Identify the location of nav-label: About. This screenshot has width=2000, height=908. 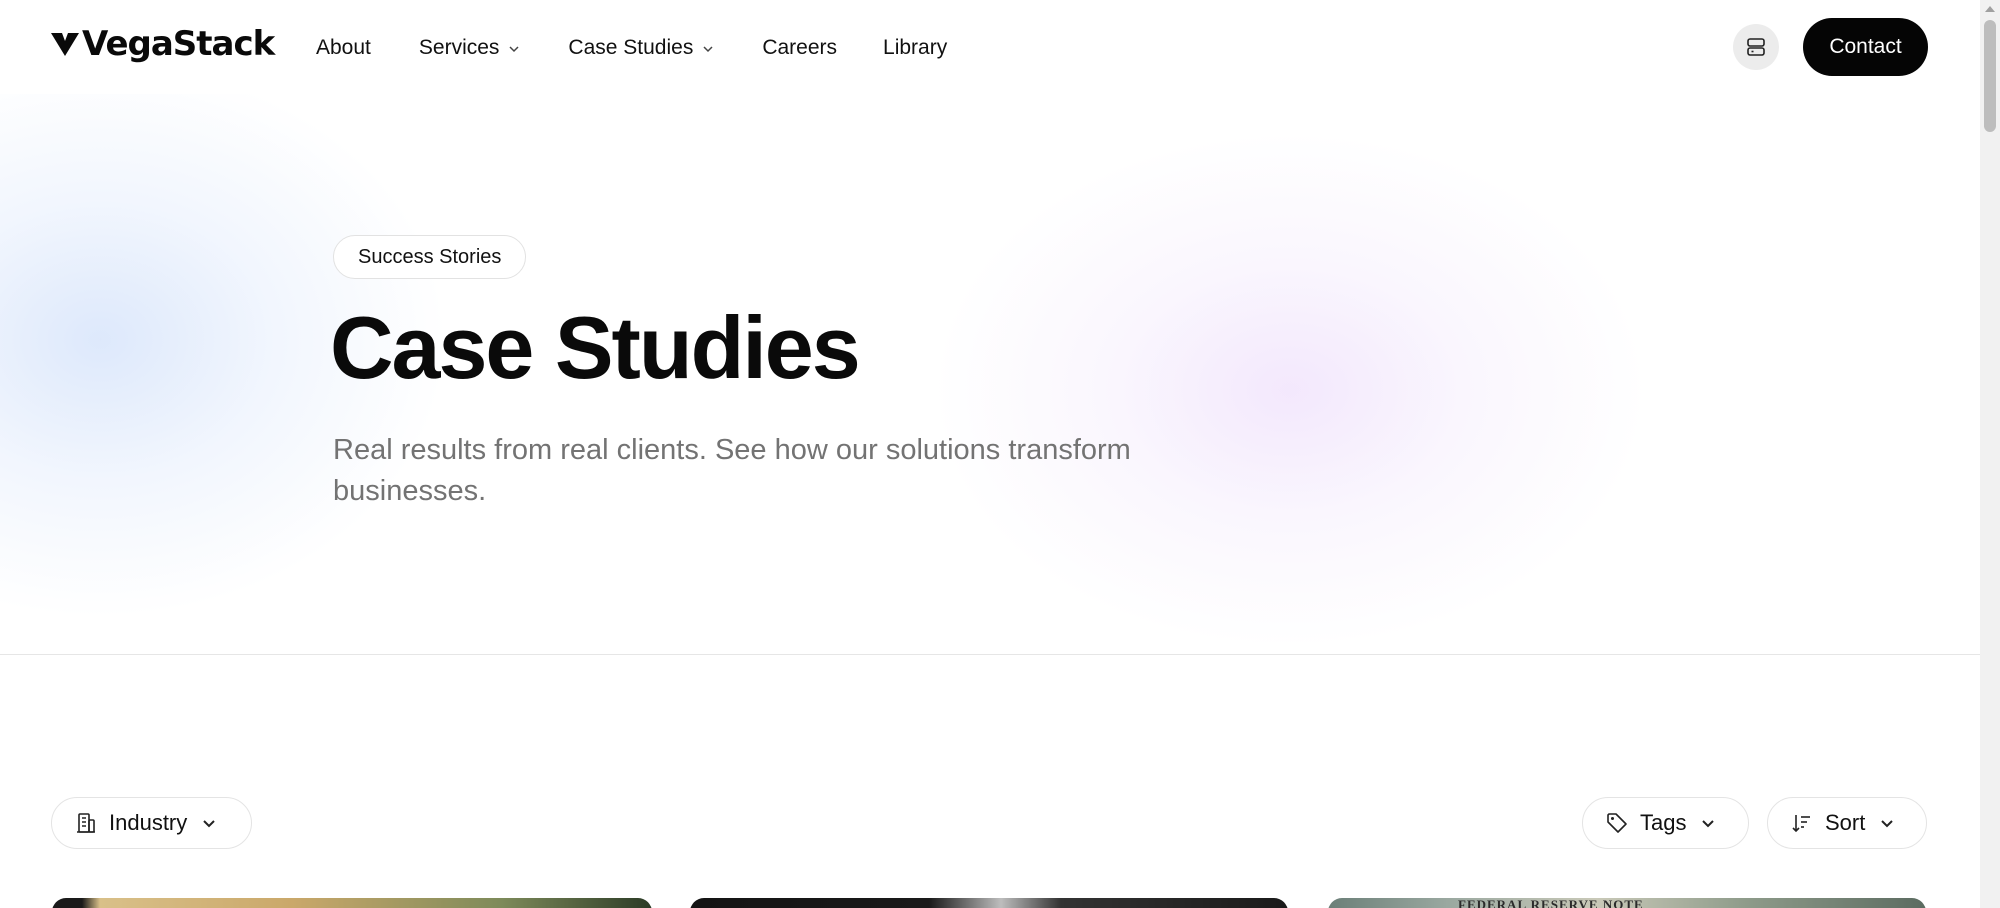
(343, 47).